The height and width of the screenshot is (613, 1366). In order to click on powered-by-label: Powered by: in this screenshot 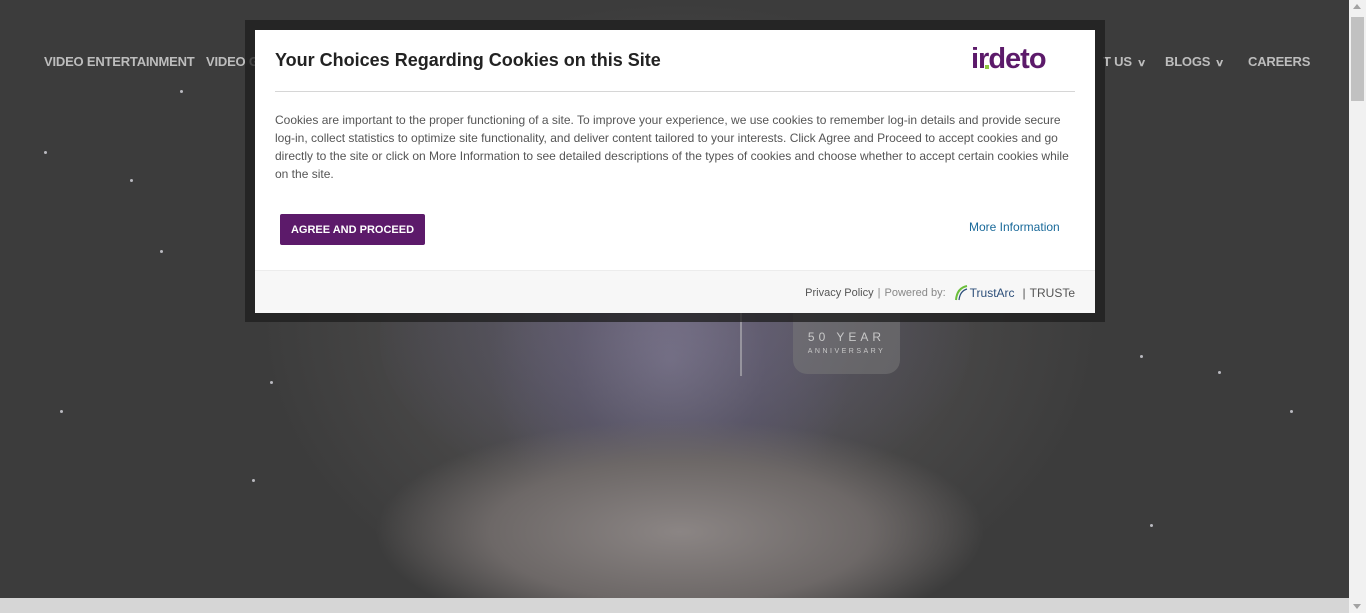, I will do `click(915, 293)`.